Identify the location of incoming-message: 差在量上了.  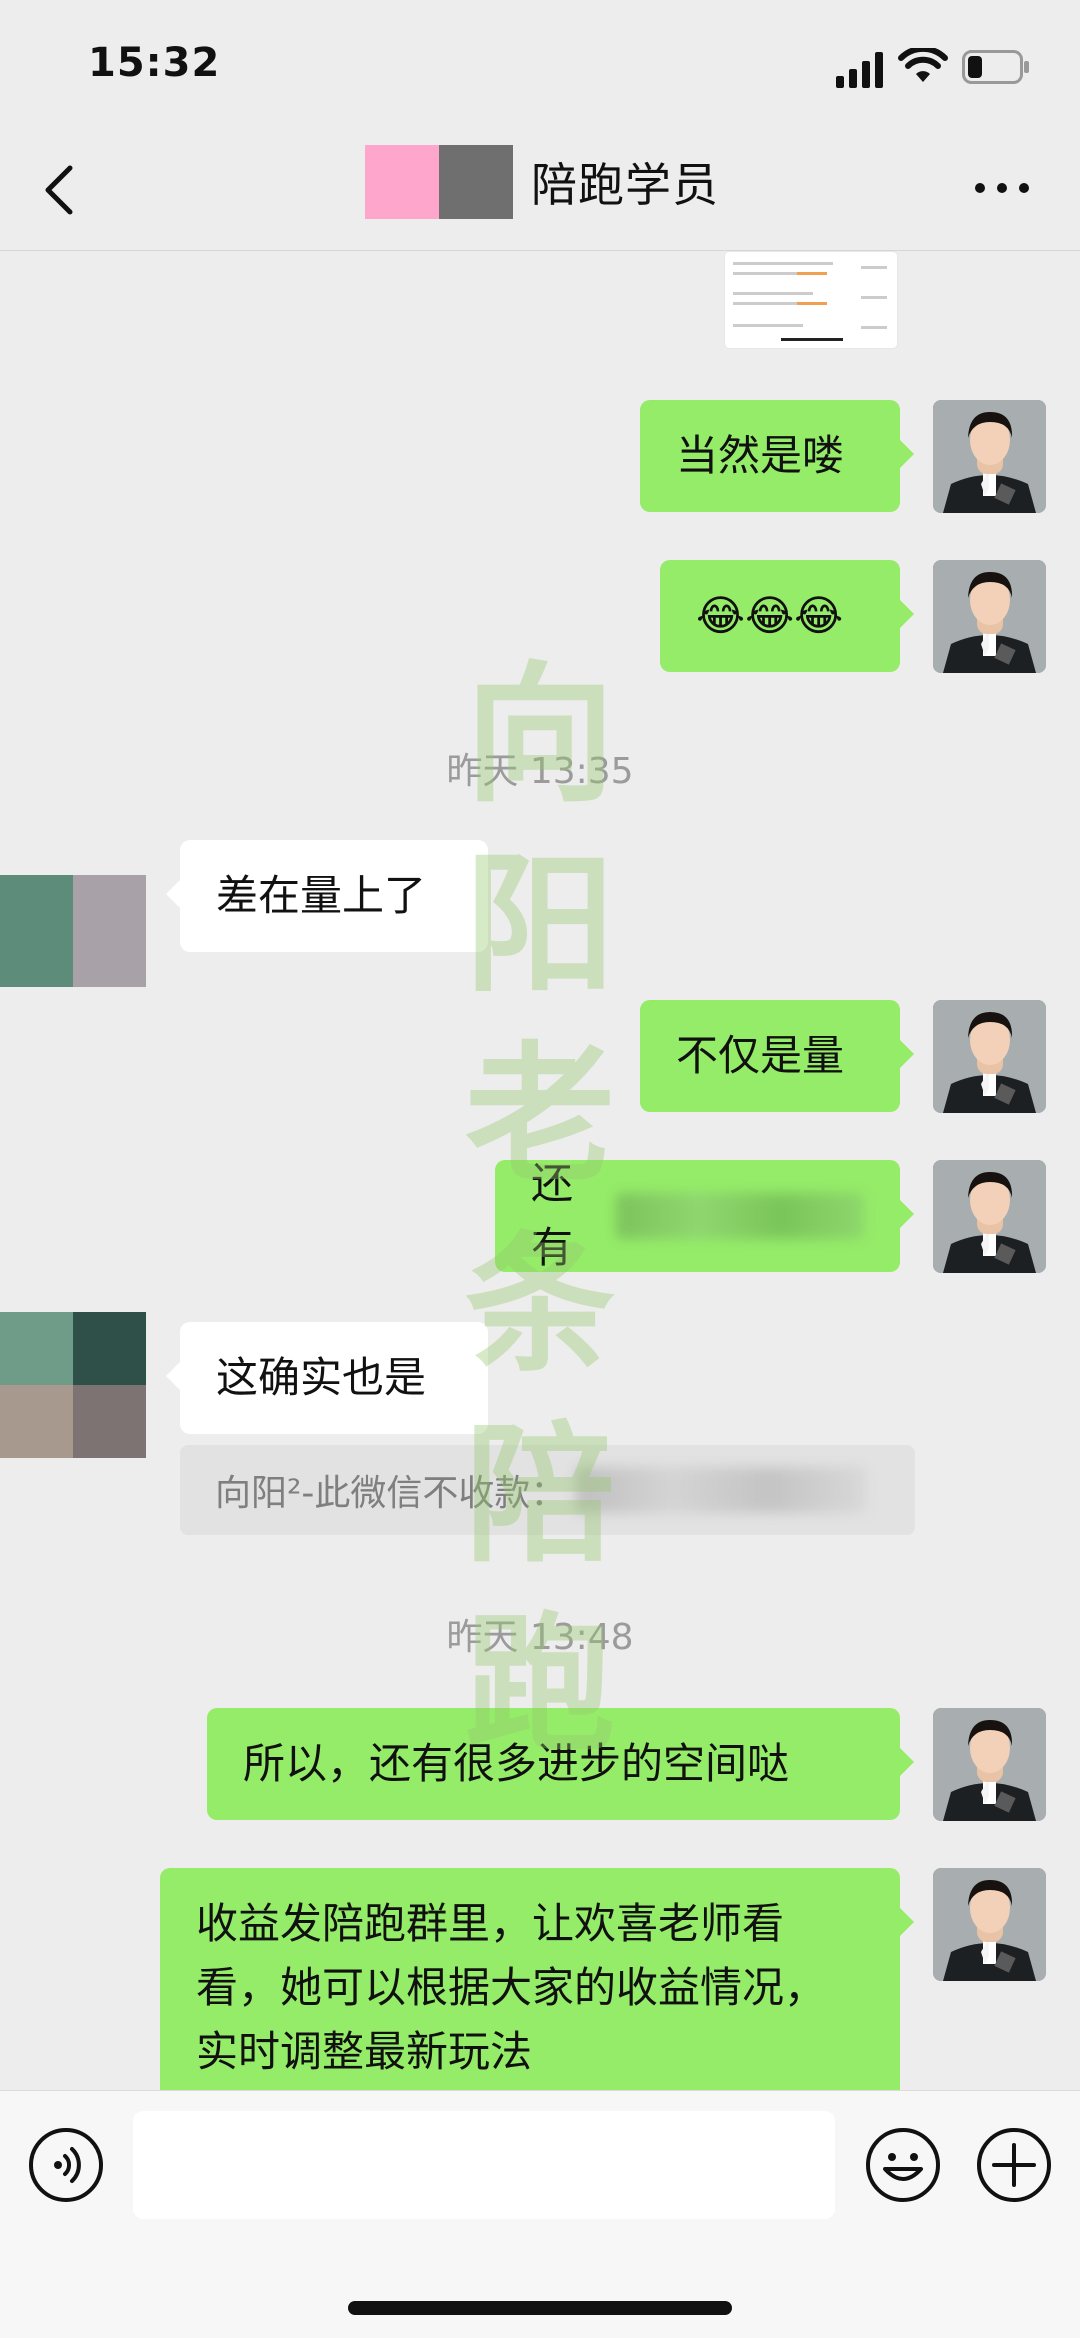
(327, 896).